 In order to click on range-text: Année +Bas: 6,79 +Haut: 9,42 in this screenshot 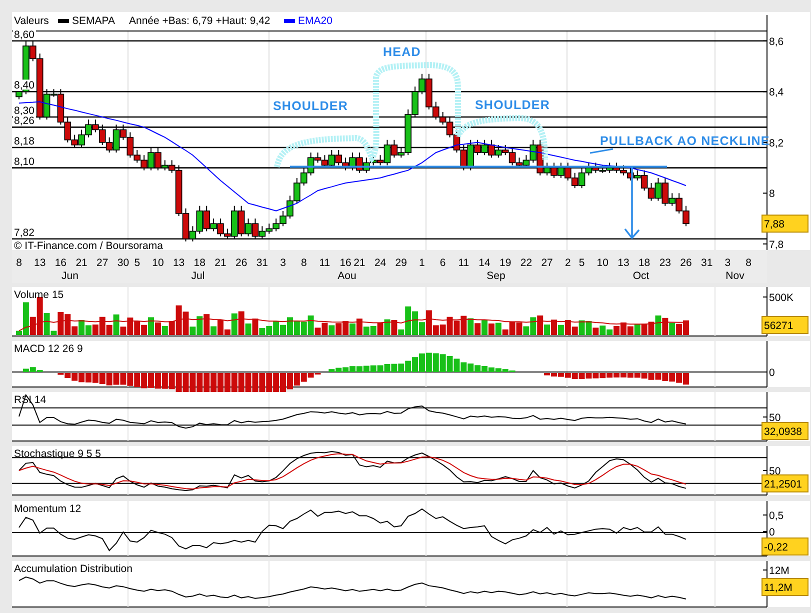, I will do `click(199, 21)`.